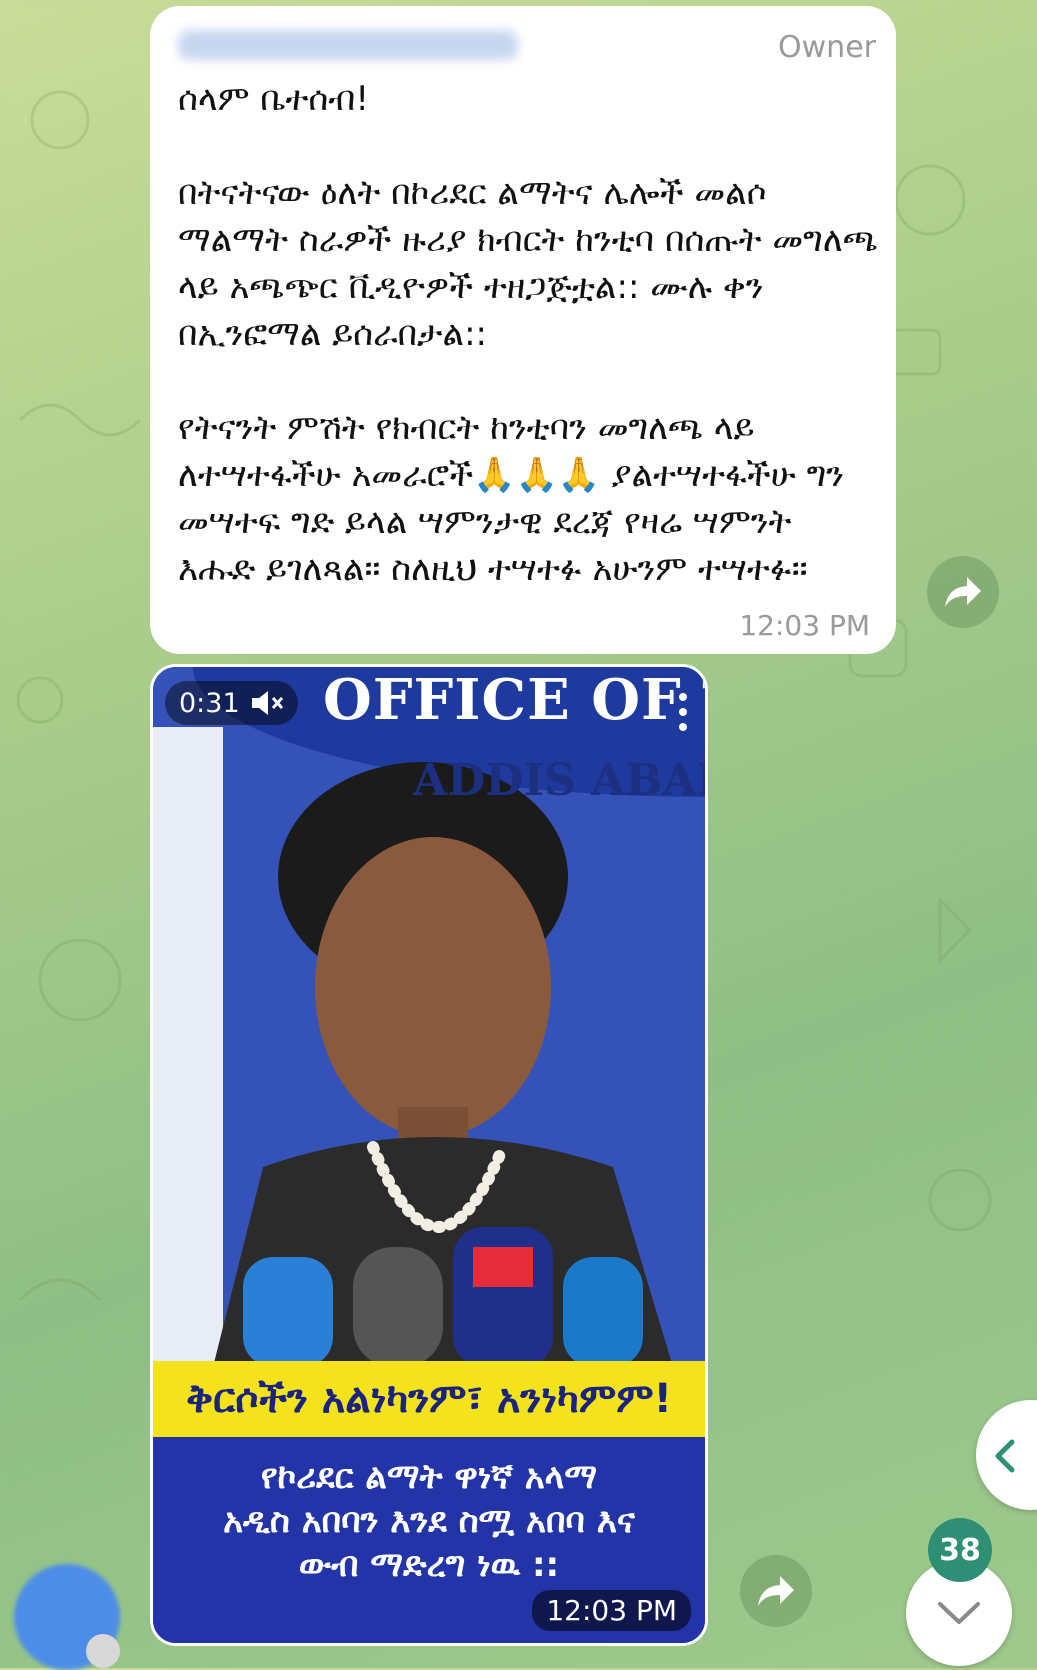 The height and width of the screenshot is (1670, 1037). I want to click on unread-count-badge: 38, so click(960, 1550).